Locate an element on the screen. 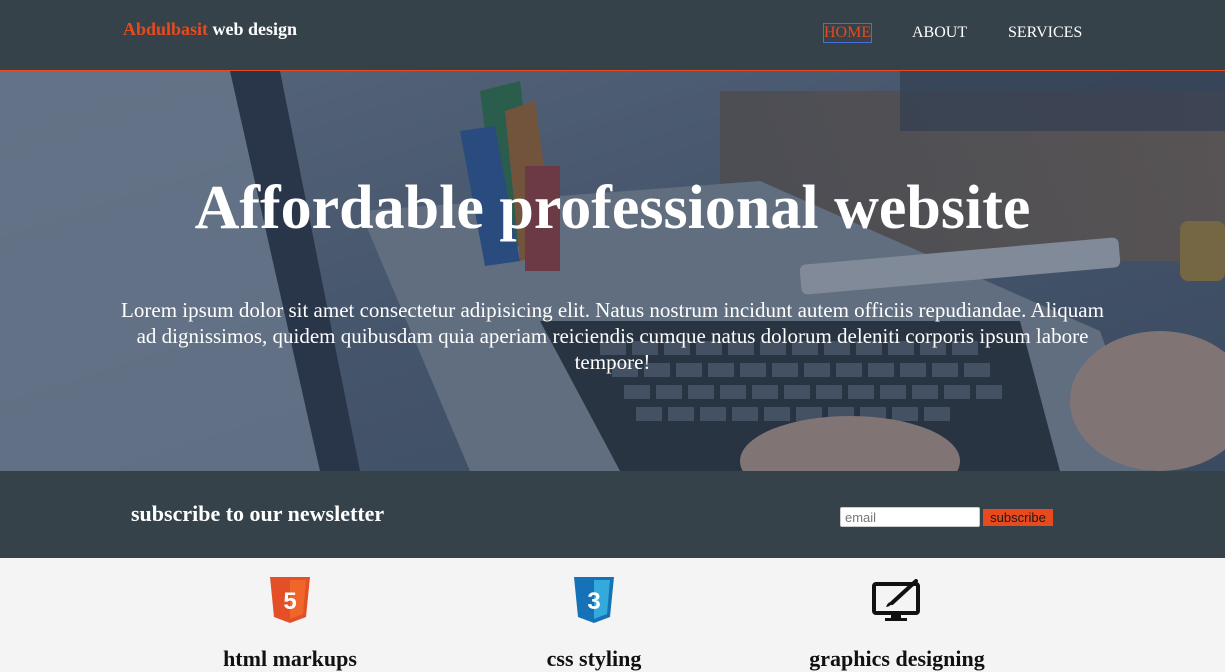  hero-title: Affordable professional website is located at coordinates (612, 208).